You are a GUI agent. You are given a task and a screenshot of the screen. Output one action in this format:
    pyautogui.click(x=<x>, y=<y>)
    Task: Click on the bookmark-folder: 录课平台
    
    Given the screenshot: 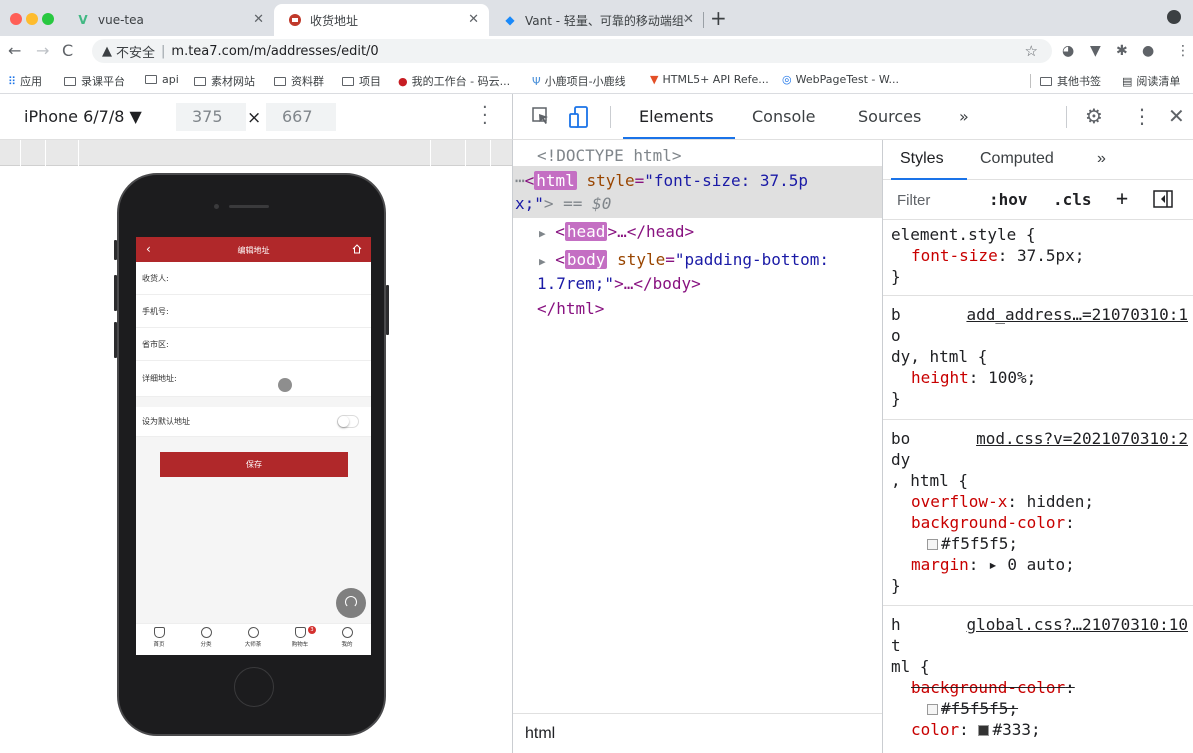 What is the action you would take?
    pyautogui.click(x=94, y=81)
    